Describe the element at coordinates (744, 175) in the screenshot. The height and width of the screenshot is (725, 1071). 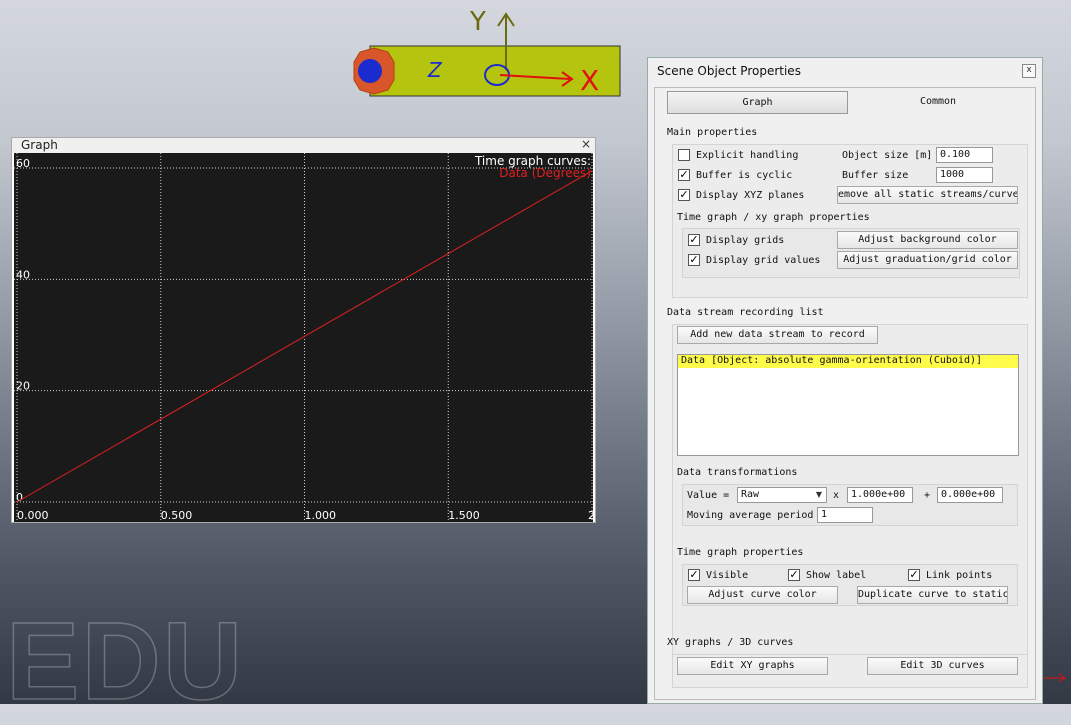
I see `buffer-cyclic-label: Buffer is cyclic` at that location.